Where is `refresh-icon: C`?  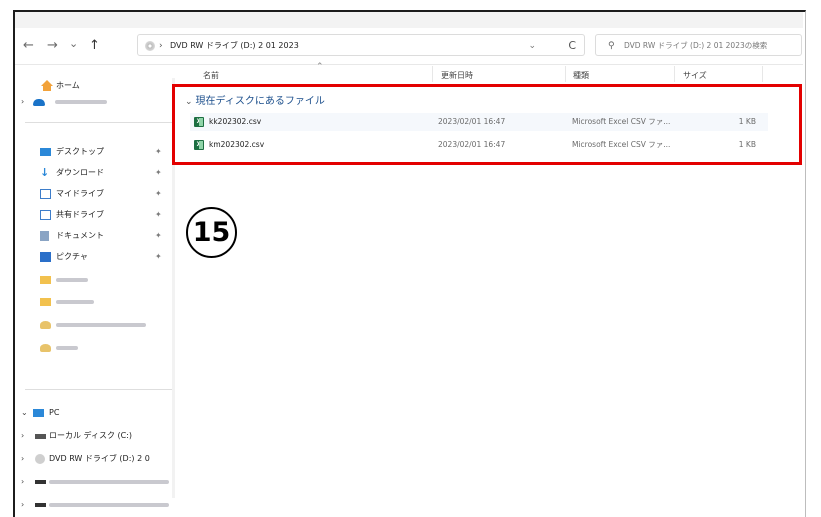
refresh-icon: C is located at coordinates (572, 46).